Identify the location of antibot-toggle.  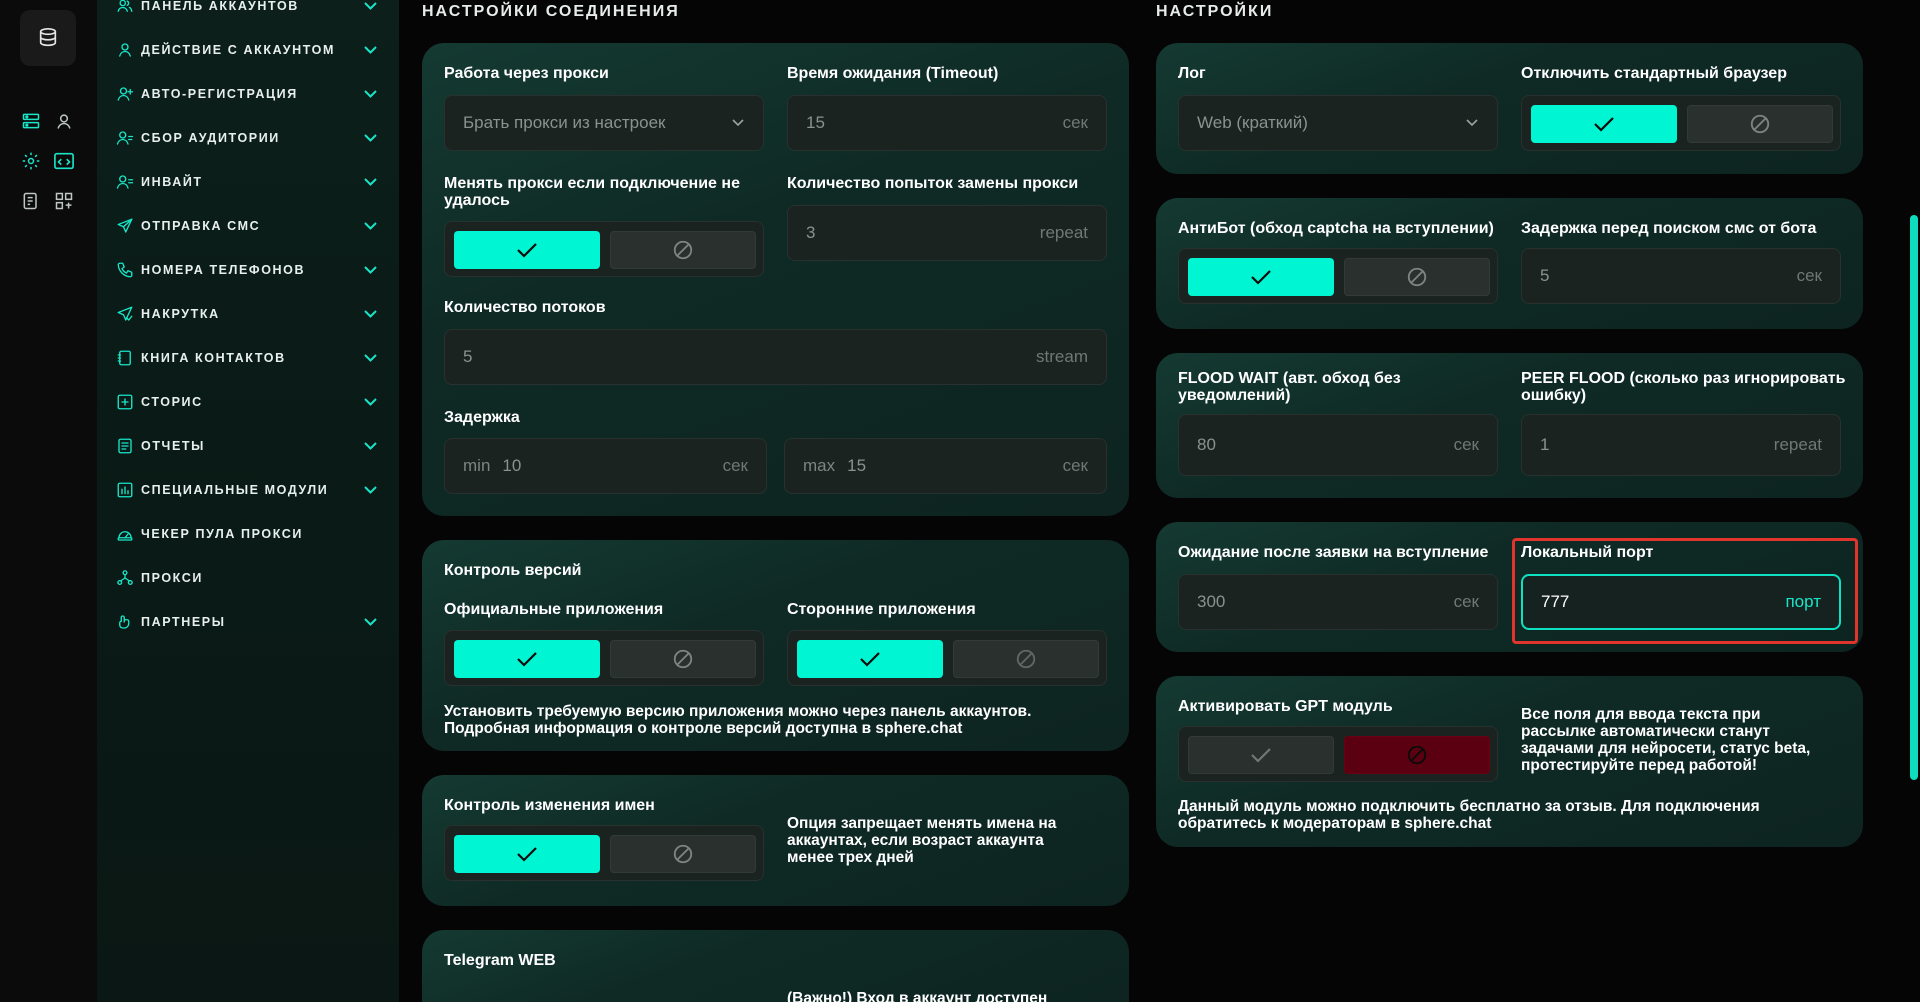
(1338, 276).